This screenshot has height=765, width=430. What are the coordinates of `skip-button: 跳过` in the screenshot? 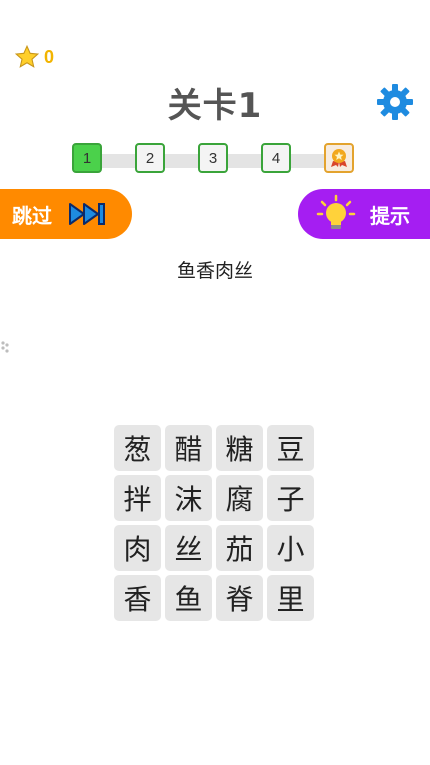 It's located at (66, 214).